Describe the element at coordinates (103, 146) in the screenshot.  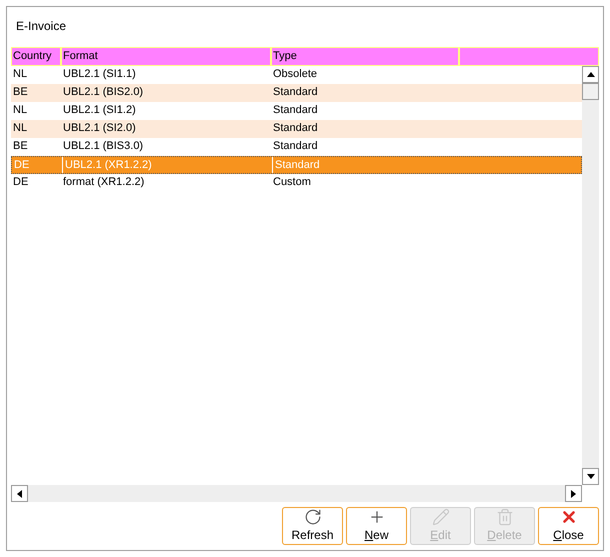
I see `table-cell-text: UBL2.1 (BIS3.0)` at that location.